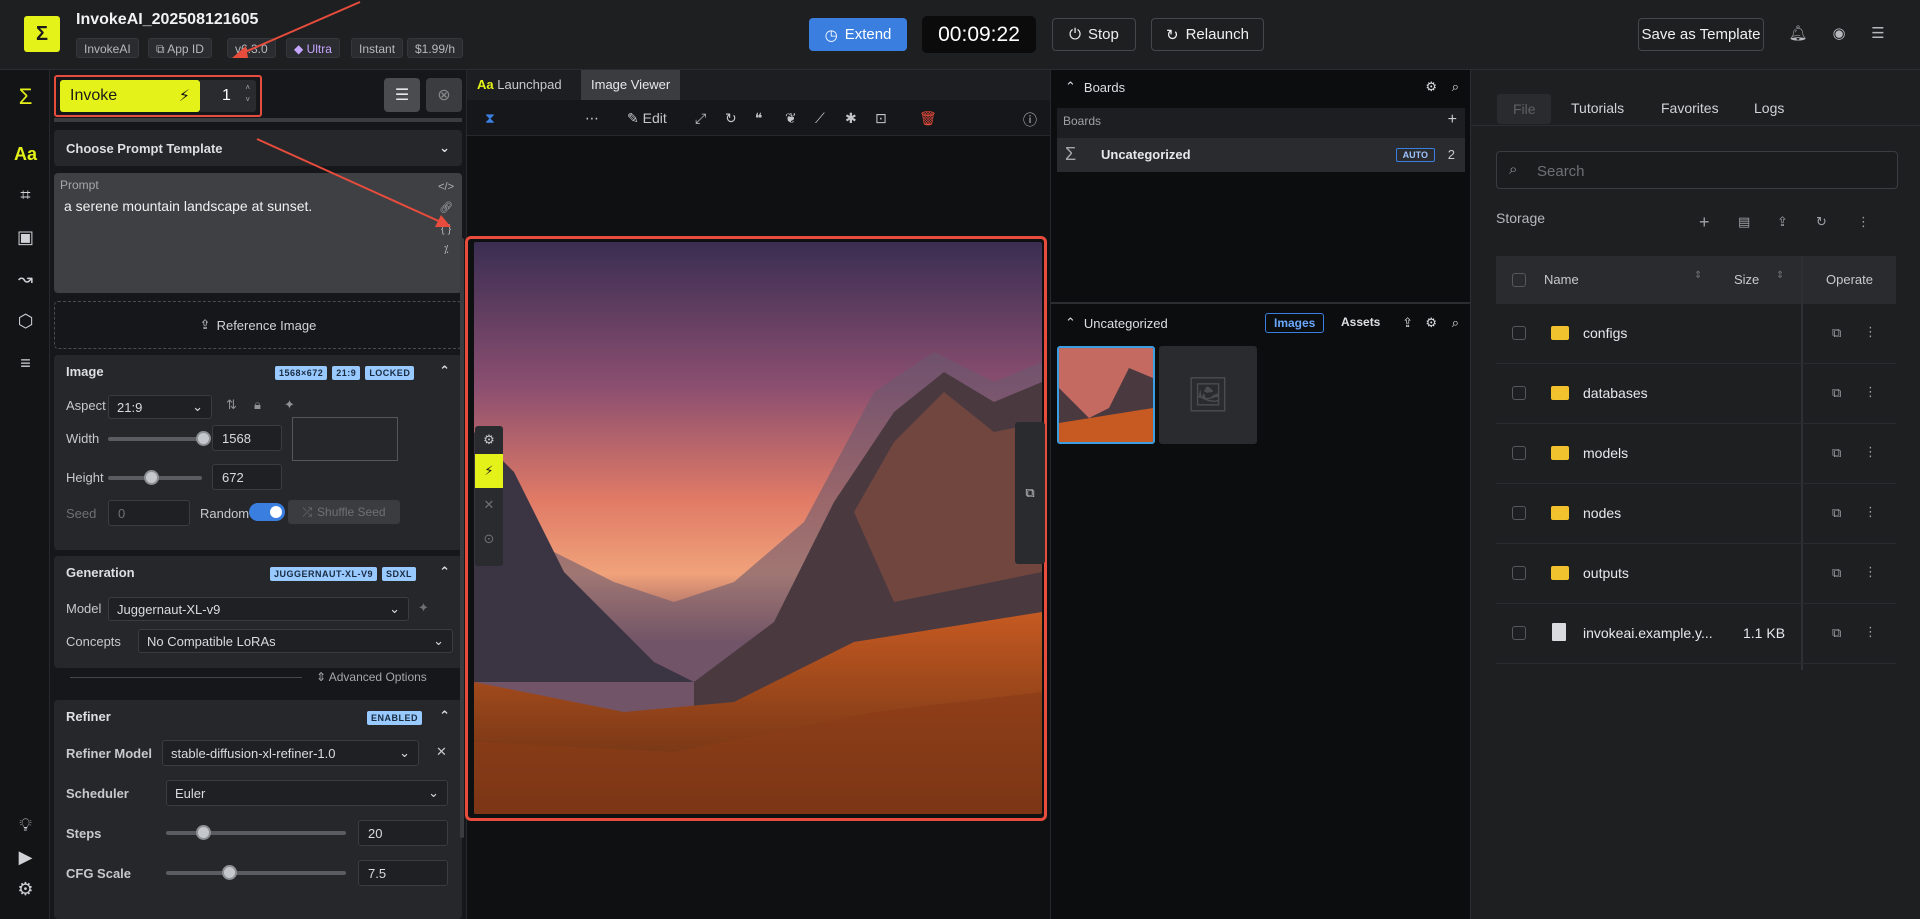  Describe the element at coordinates (257, 405) in the screenshot. I see `lock-icon: 🔒︎` at that location.